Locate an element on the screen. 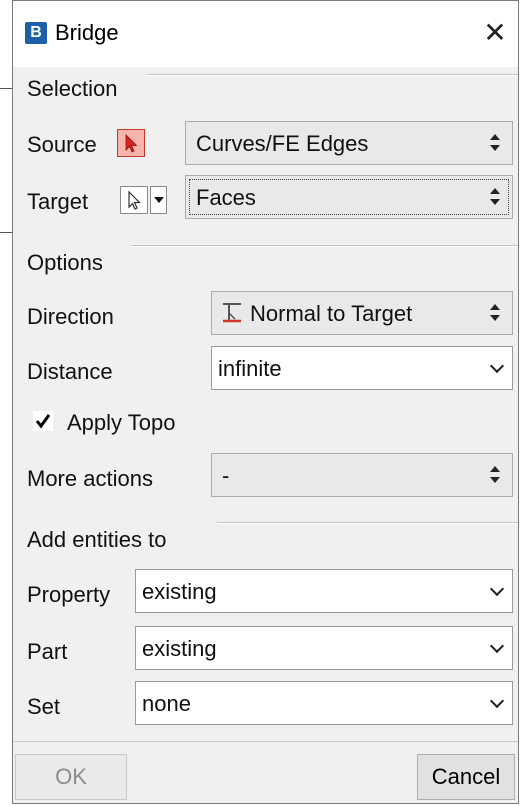 This screenshot has height=806, width=521. part-label: Part is located at coordinates (47, 651).